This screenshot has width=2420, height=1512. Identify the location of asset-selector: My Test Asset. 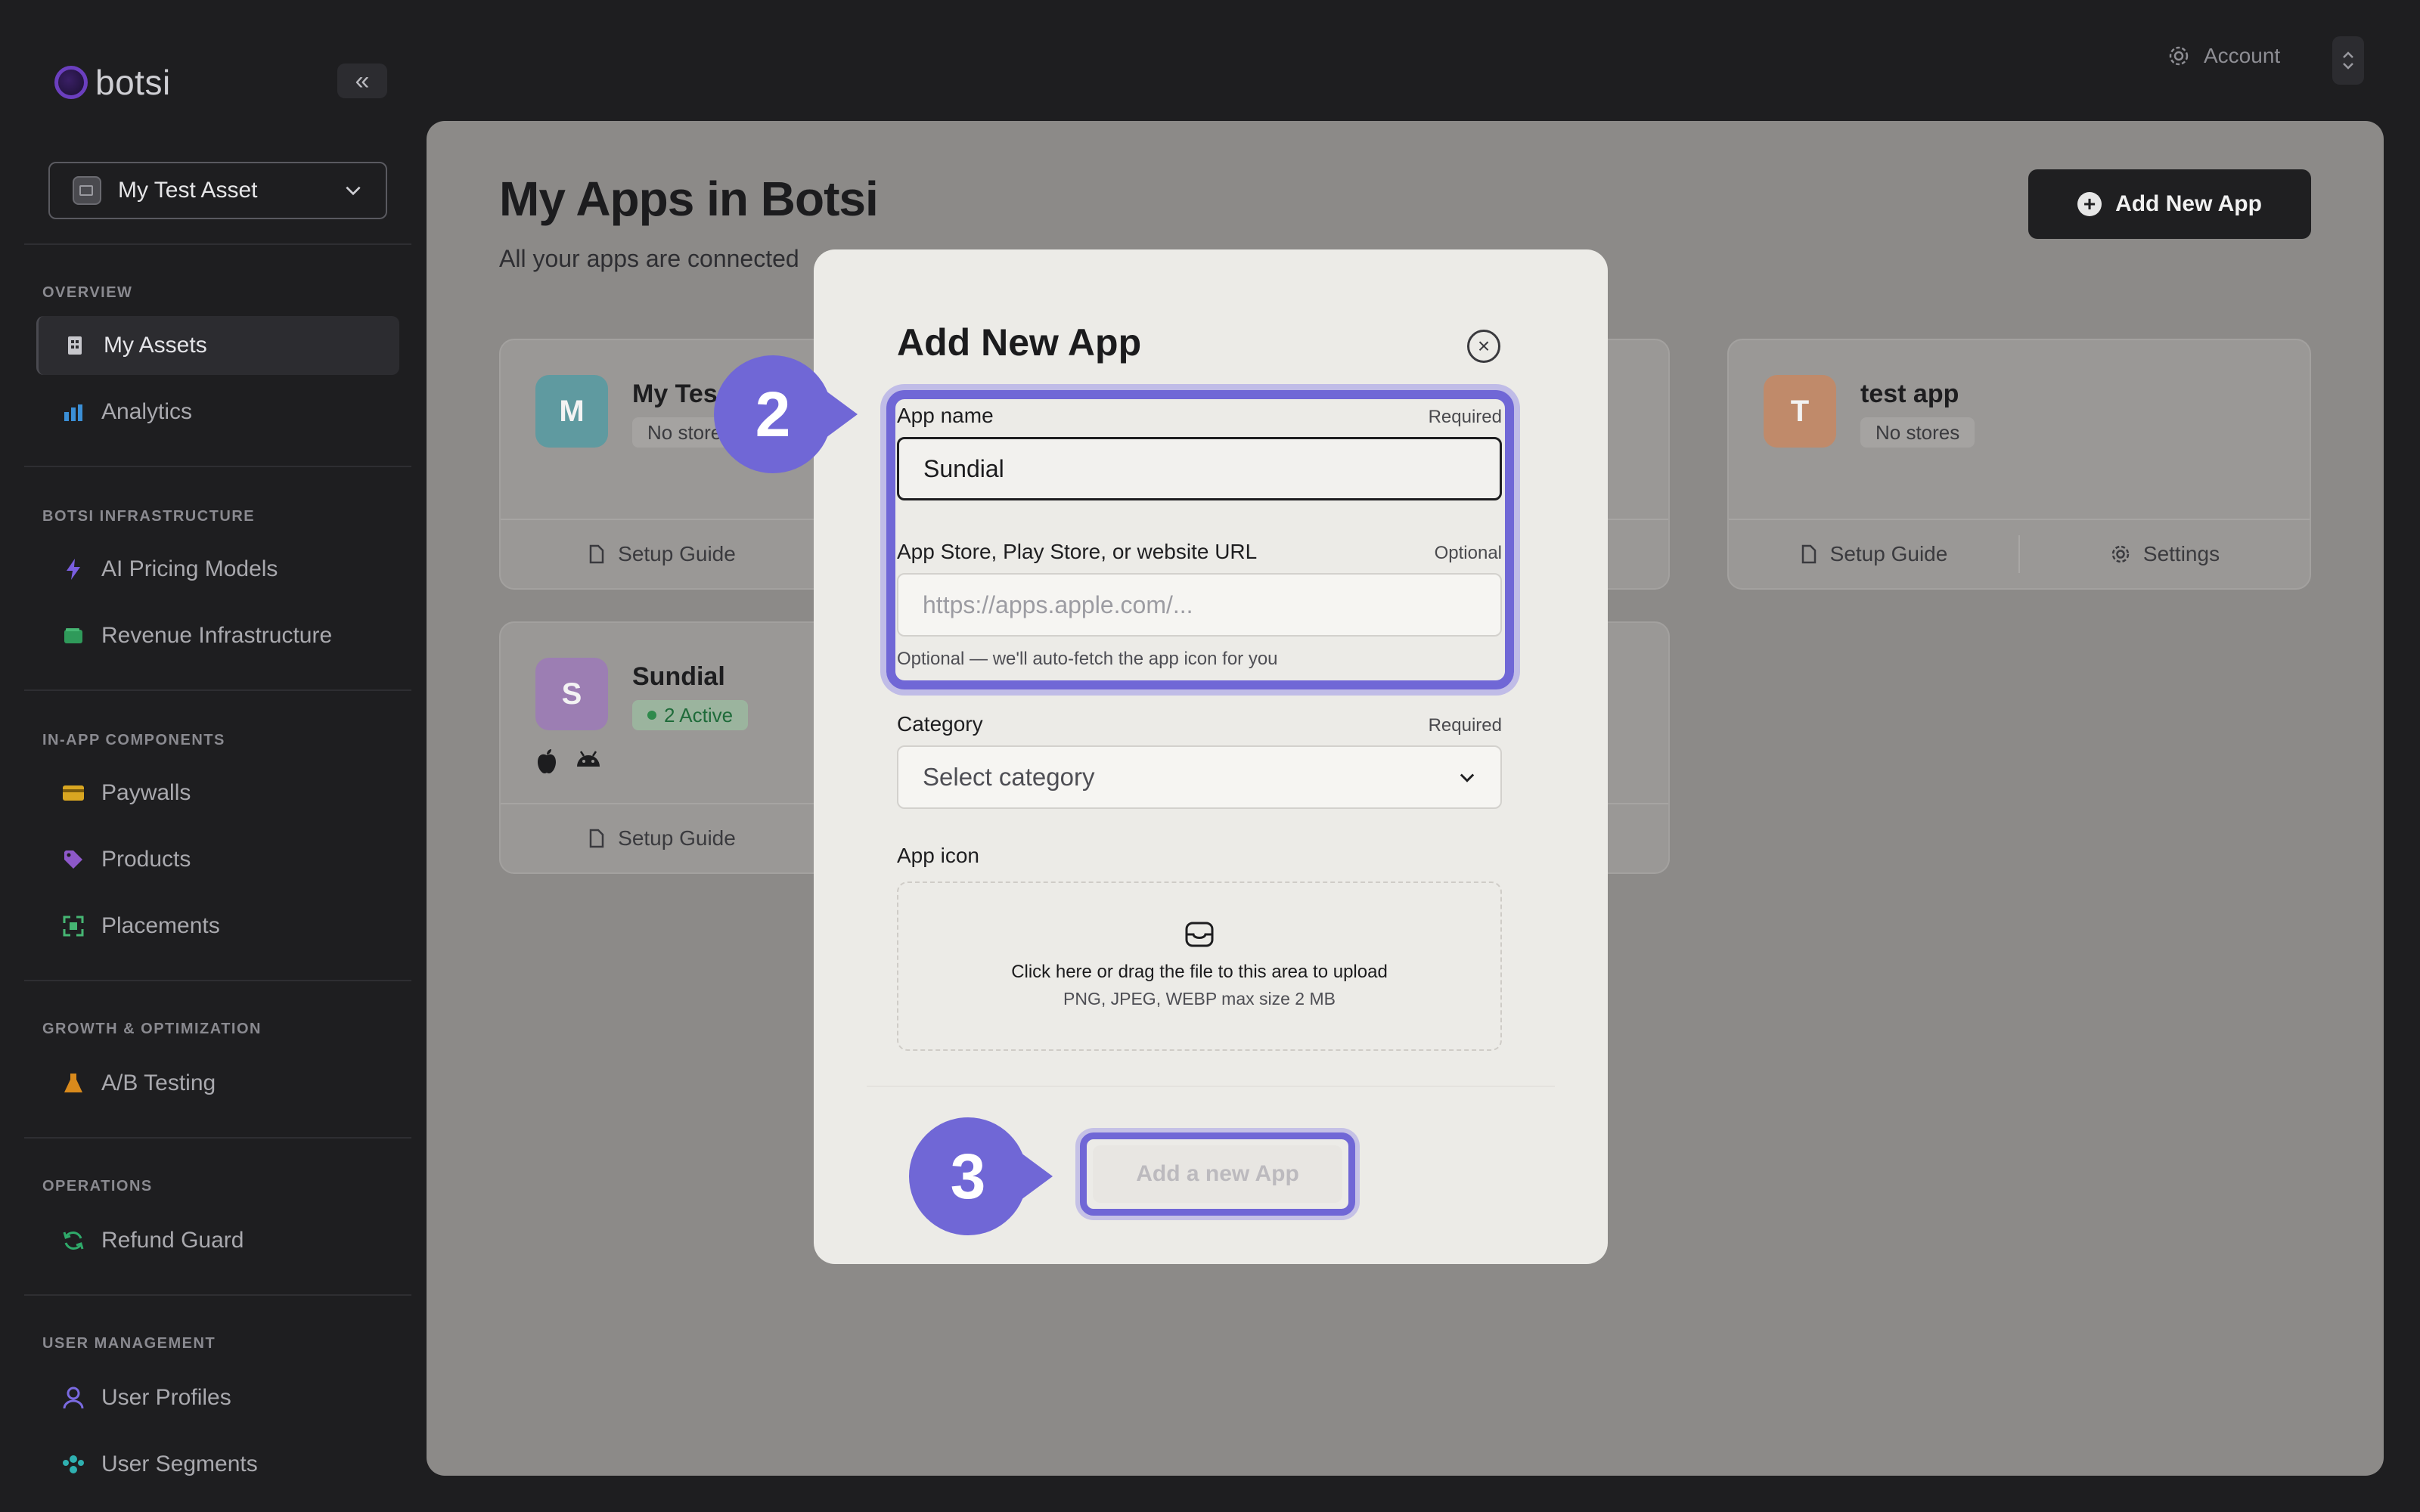
(217, 190).